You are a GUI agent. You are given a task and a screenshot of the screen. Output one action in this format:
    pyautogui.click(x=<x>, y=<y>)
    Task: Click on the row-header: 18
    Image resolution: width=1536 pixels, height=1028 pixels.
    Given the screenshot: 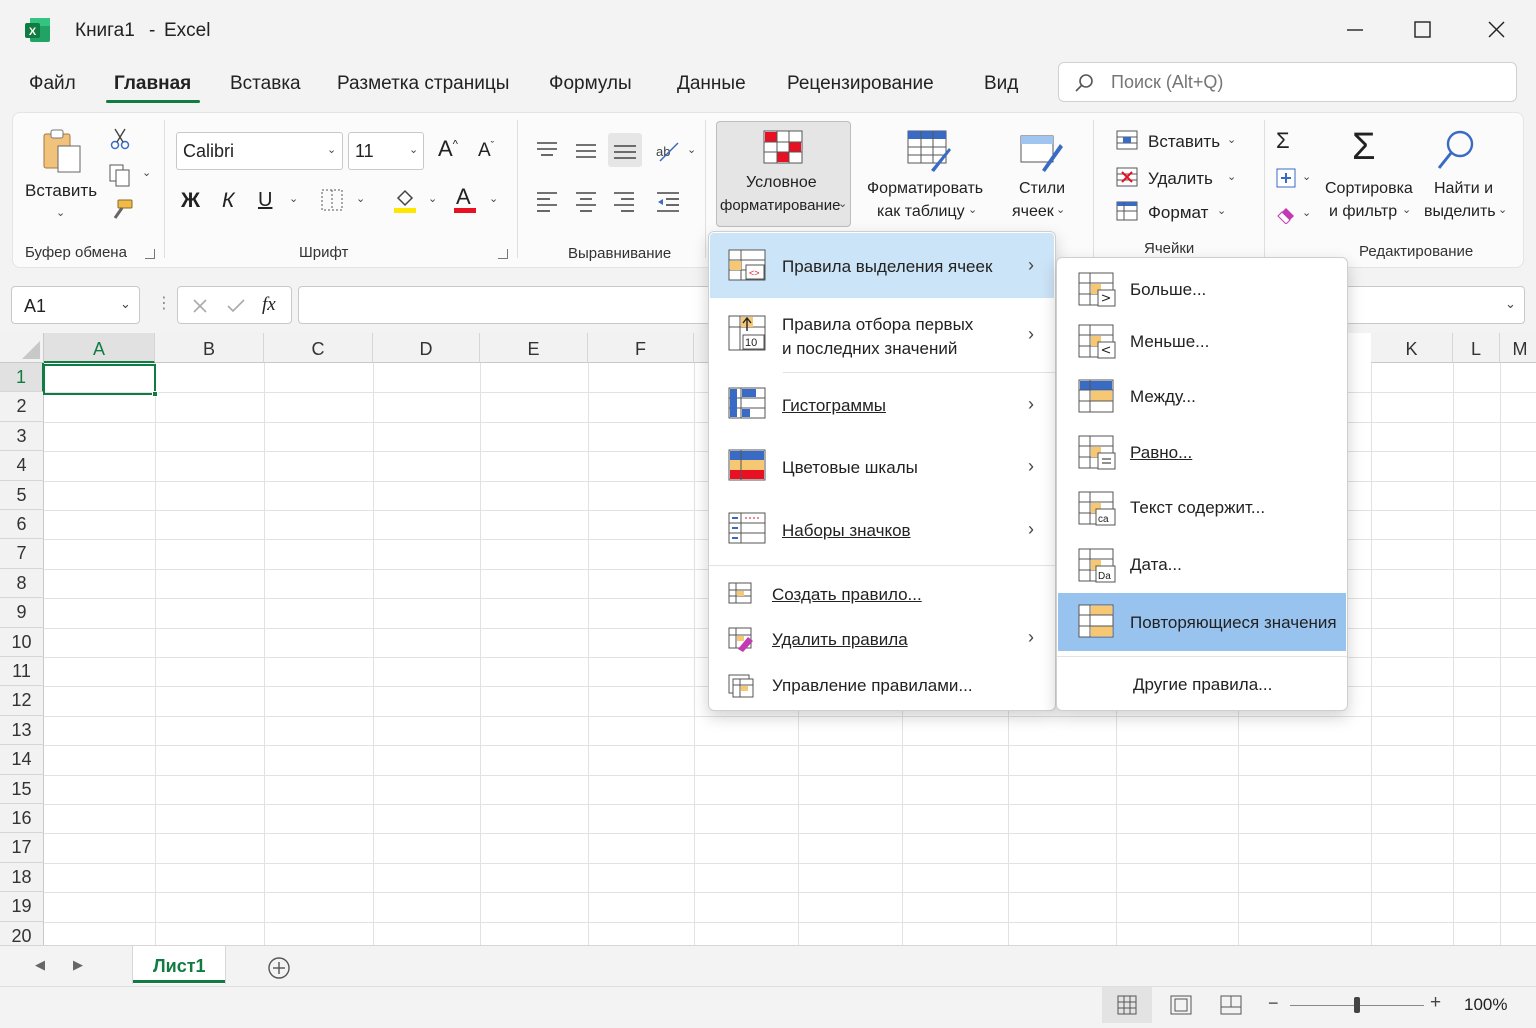 What is the action you would take?
    pyautogui.click(x=22, y=877)
    